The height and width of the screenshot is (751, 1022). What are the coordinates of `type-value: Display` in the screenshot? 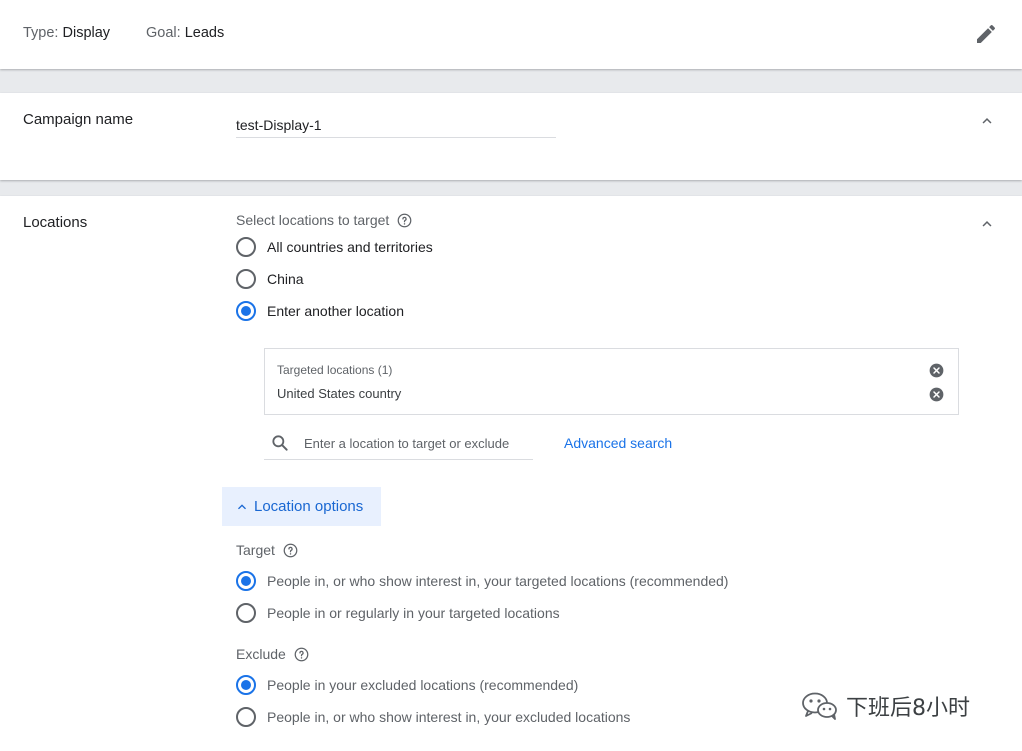 It's located at (86, 33).